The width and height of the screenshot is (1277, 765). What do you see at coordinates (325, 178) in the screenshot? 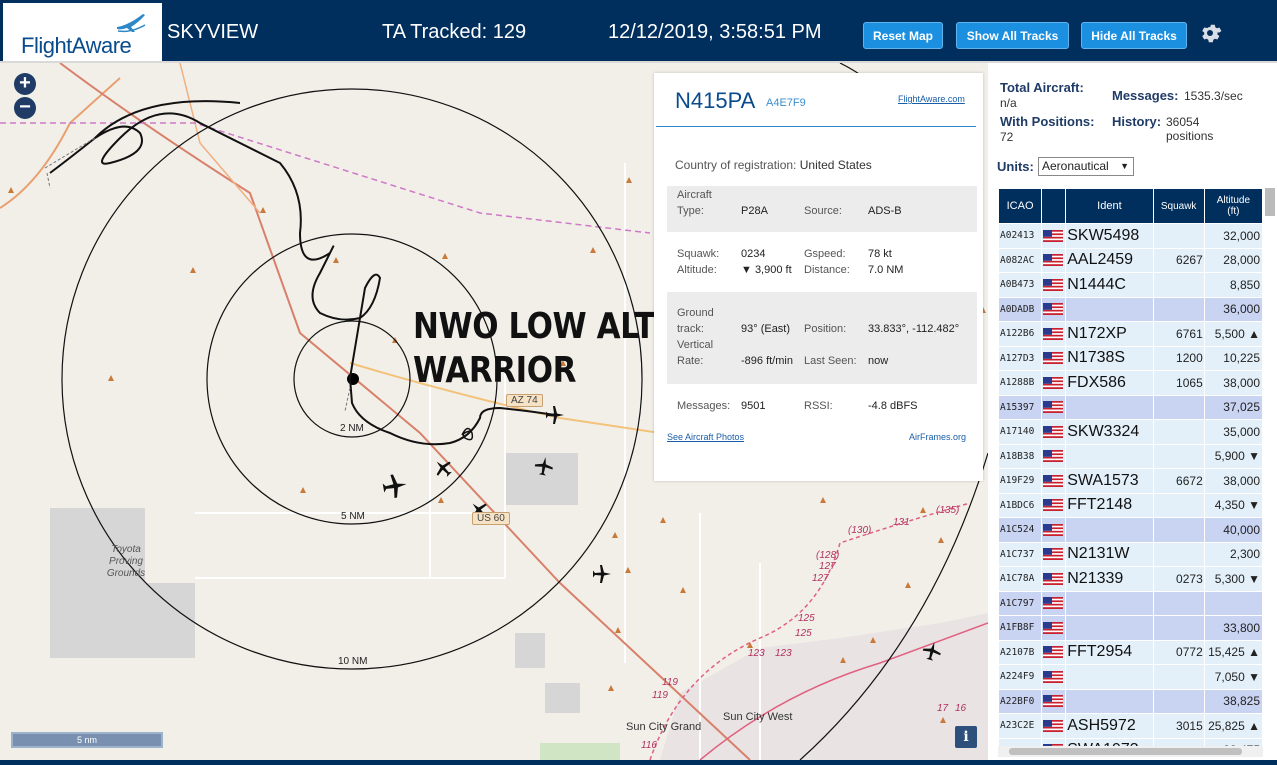
I see `boundary-line` at bounding box center [325, 178].